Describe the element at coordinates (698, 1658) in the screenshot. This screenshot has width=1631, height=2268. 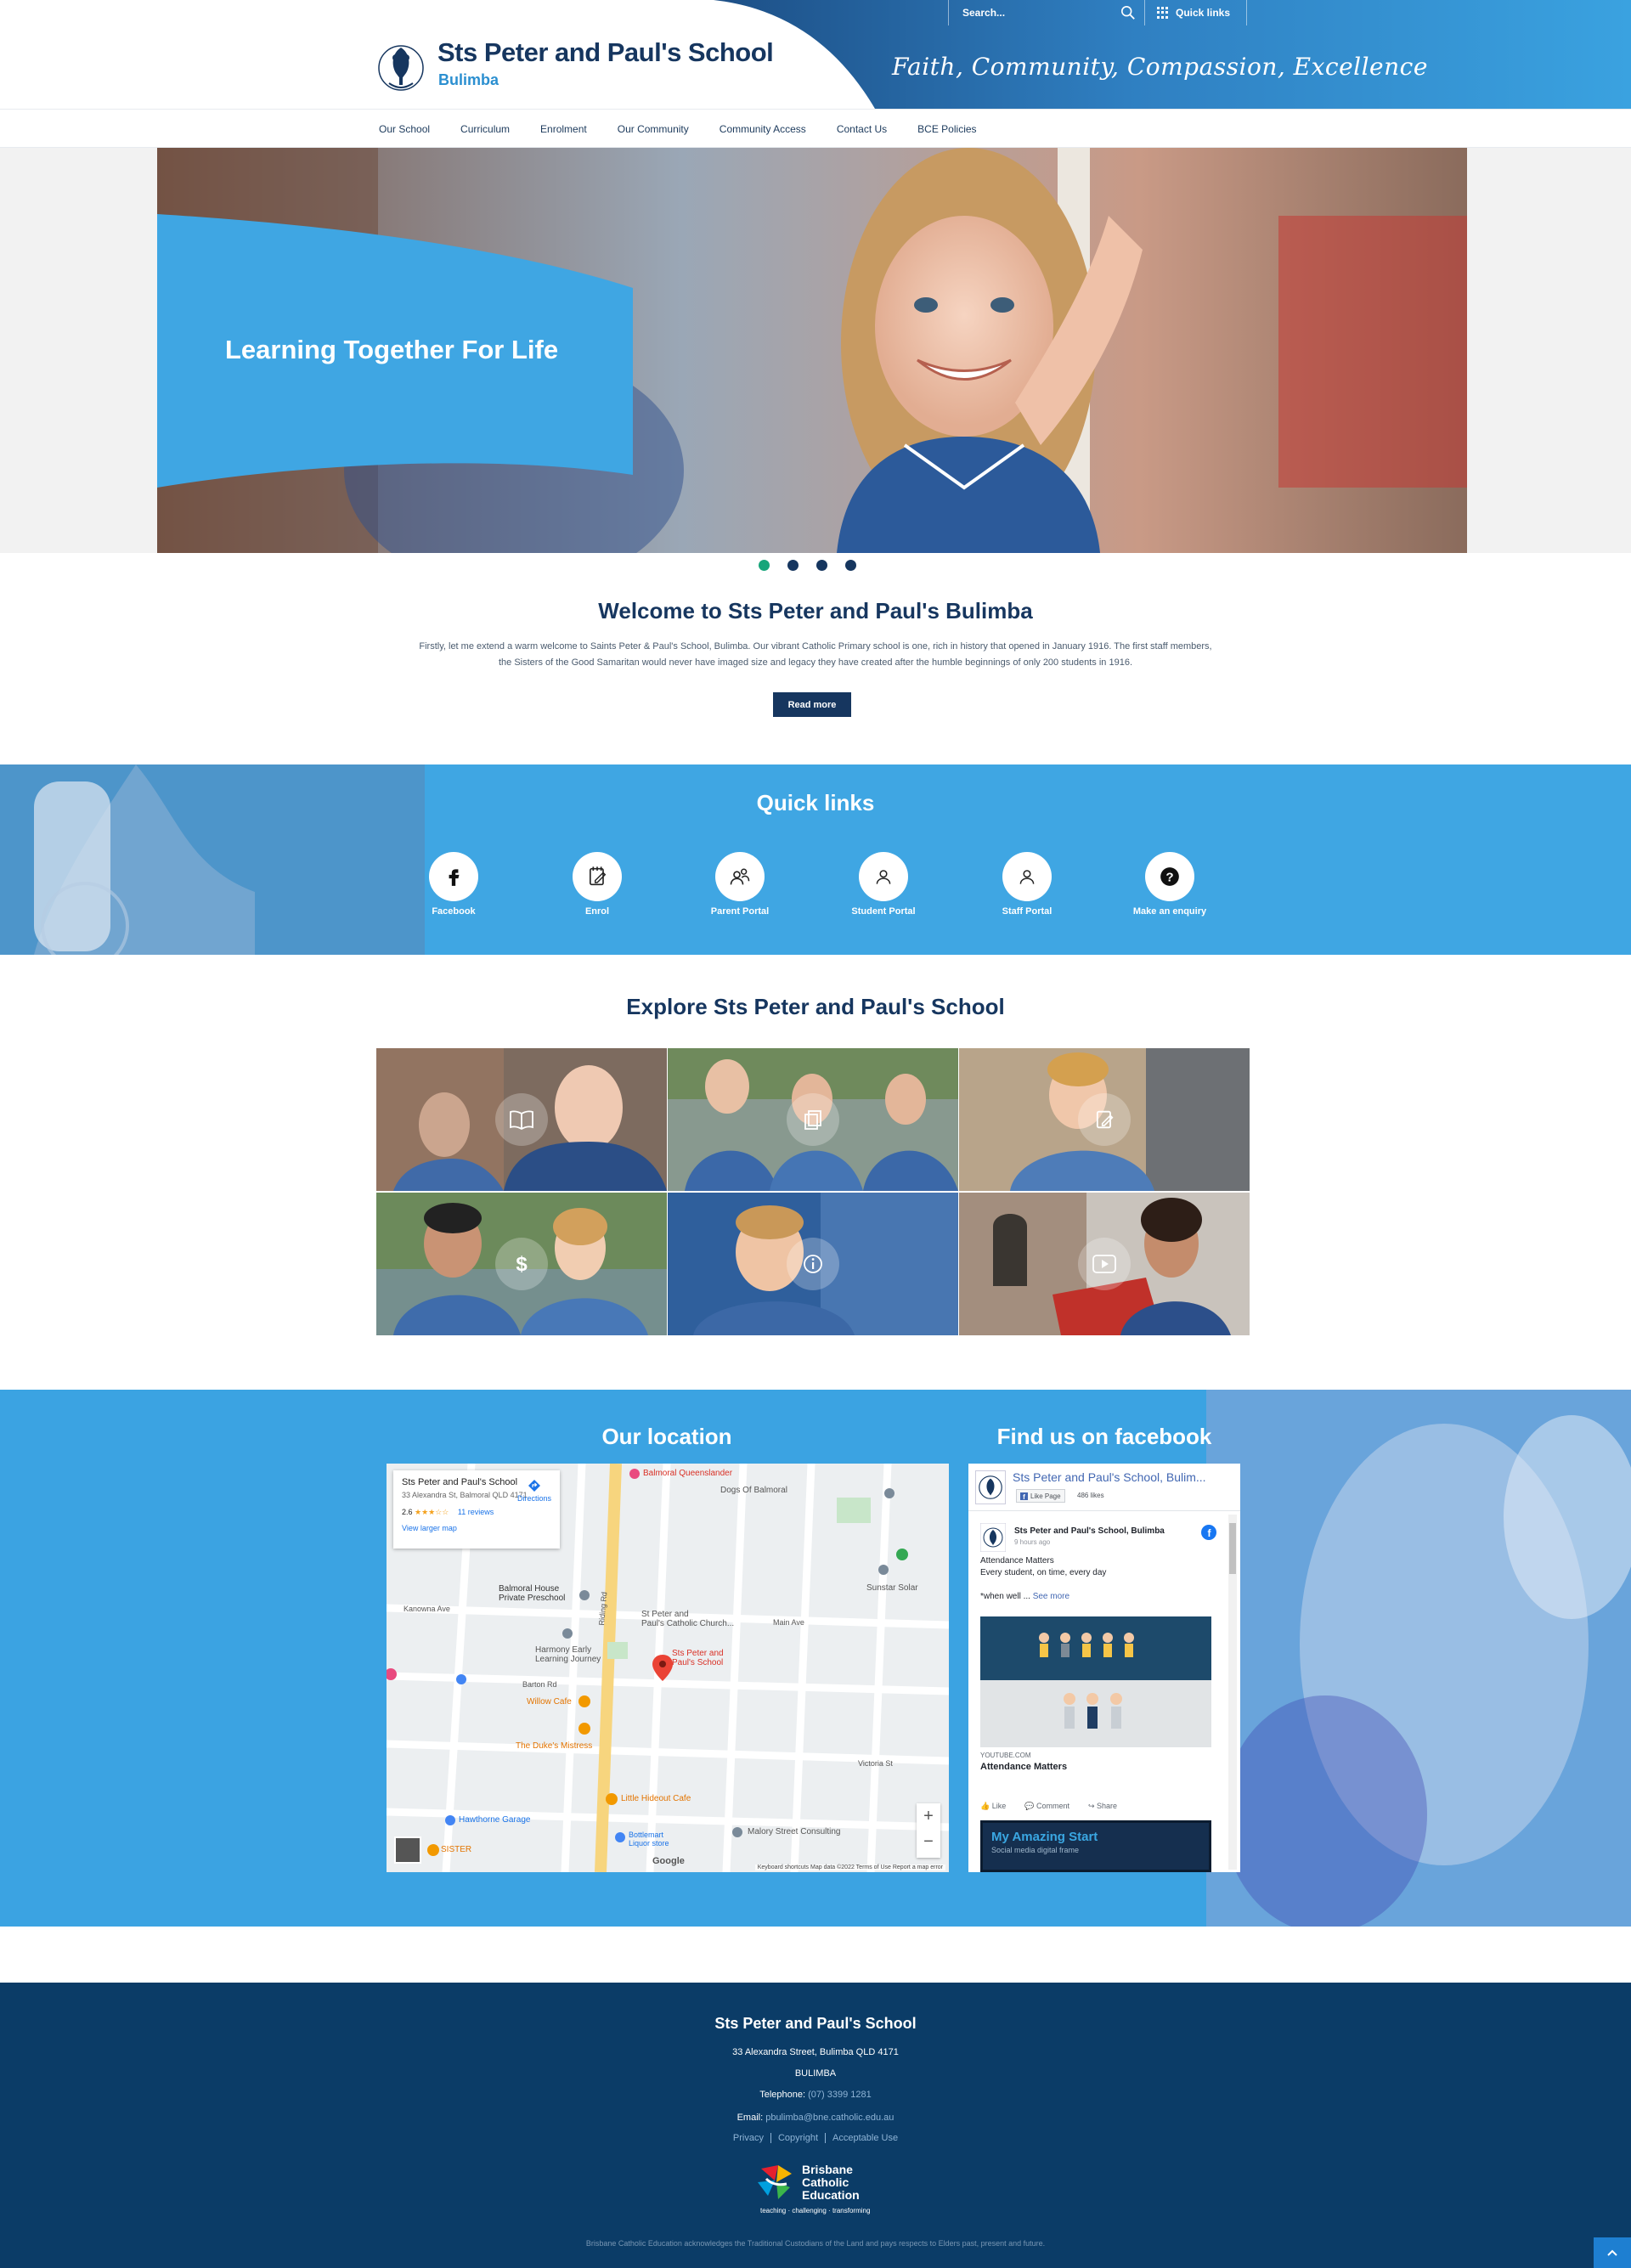
I see `map-label-school-pin: Sts Peter and Paul's School` at that location.